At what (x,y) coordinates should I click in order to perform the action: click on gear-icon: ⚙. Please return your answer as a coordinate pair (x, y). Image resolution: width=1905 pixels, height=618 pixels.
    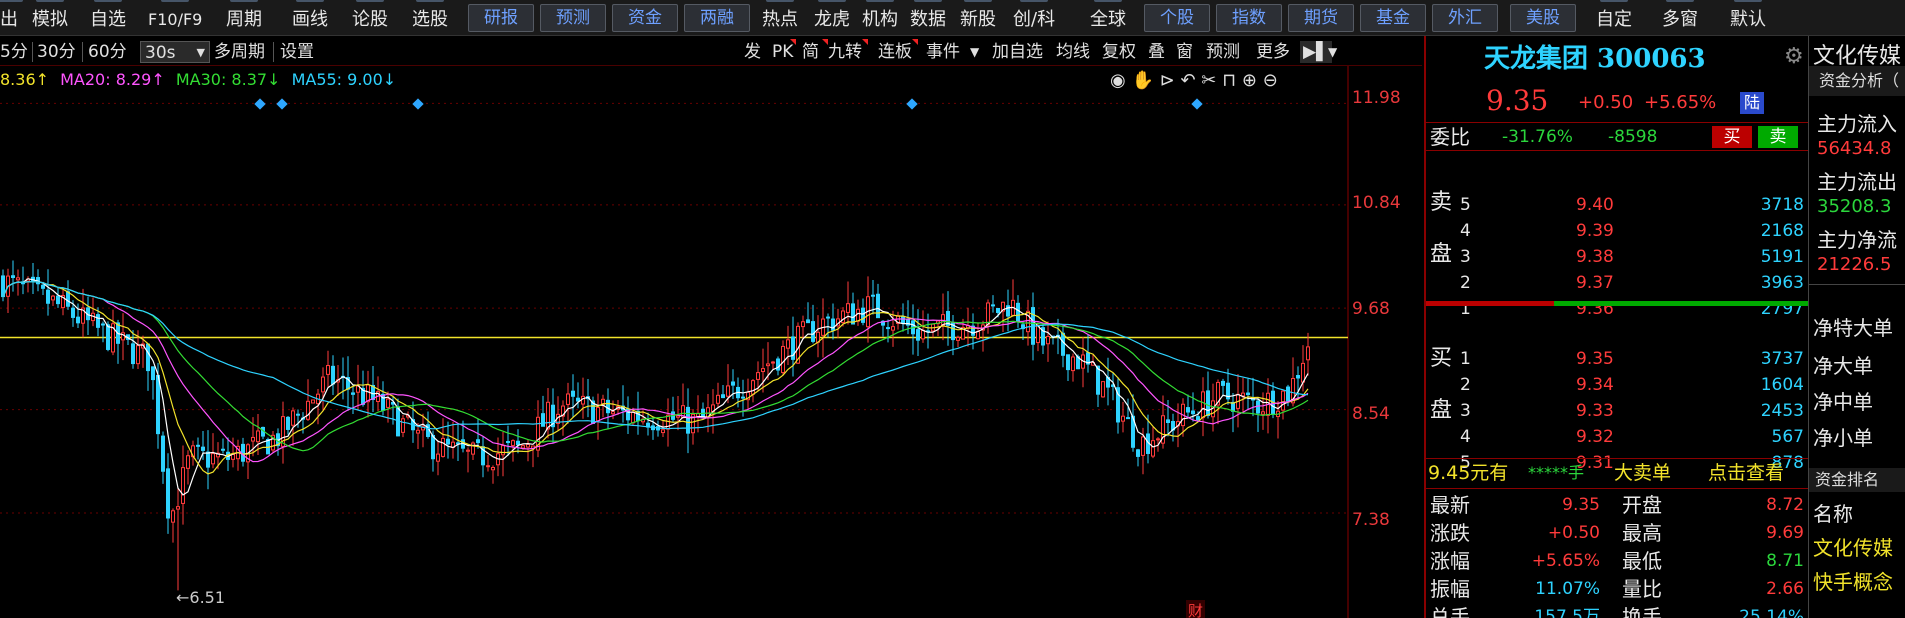
    Looking at the image, I should click on (1794, 56).